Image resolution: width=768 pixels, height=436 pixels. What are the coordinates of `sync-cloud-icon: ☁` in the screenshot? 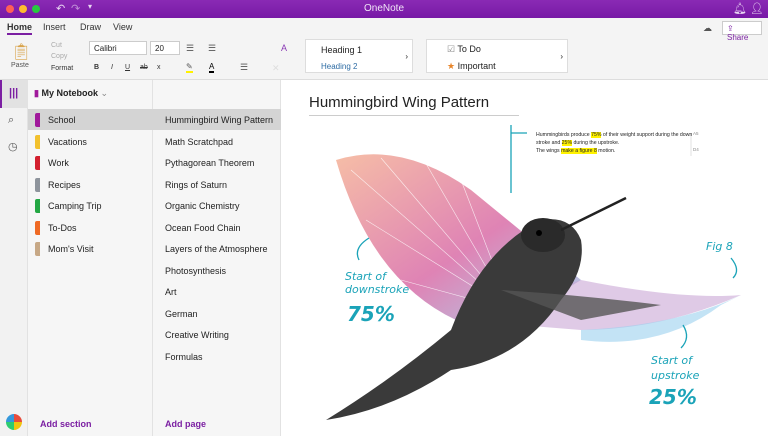 It's located at (707, 28).